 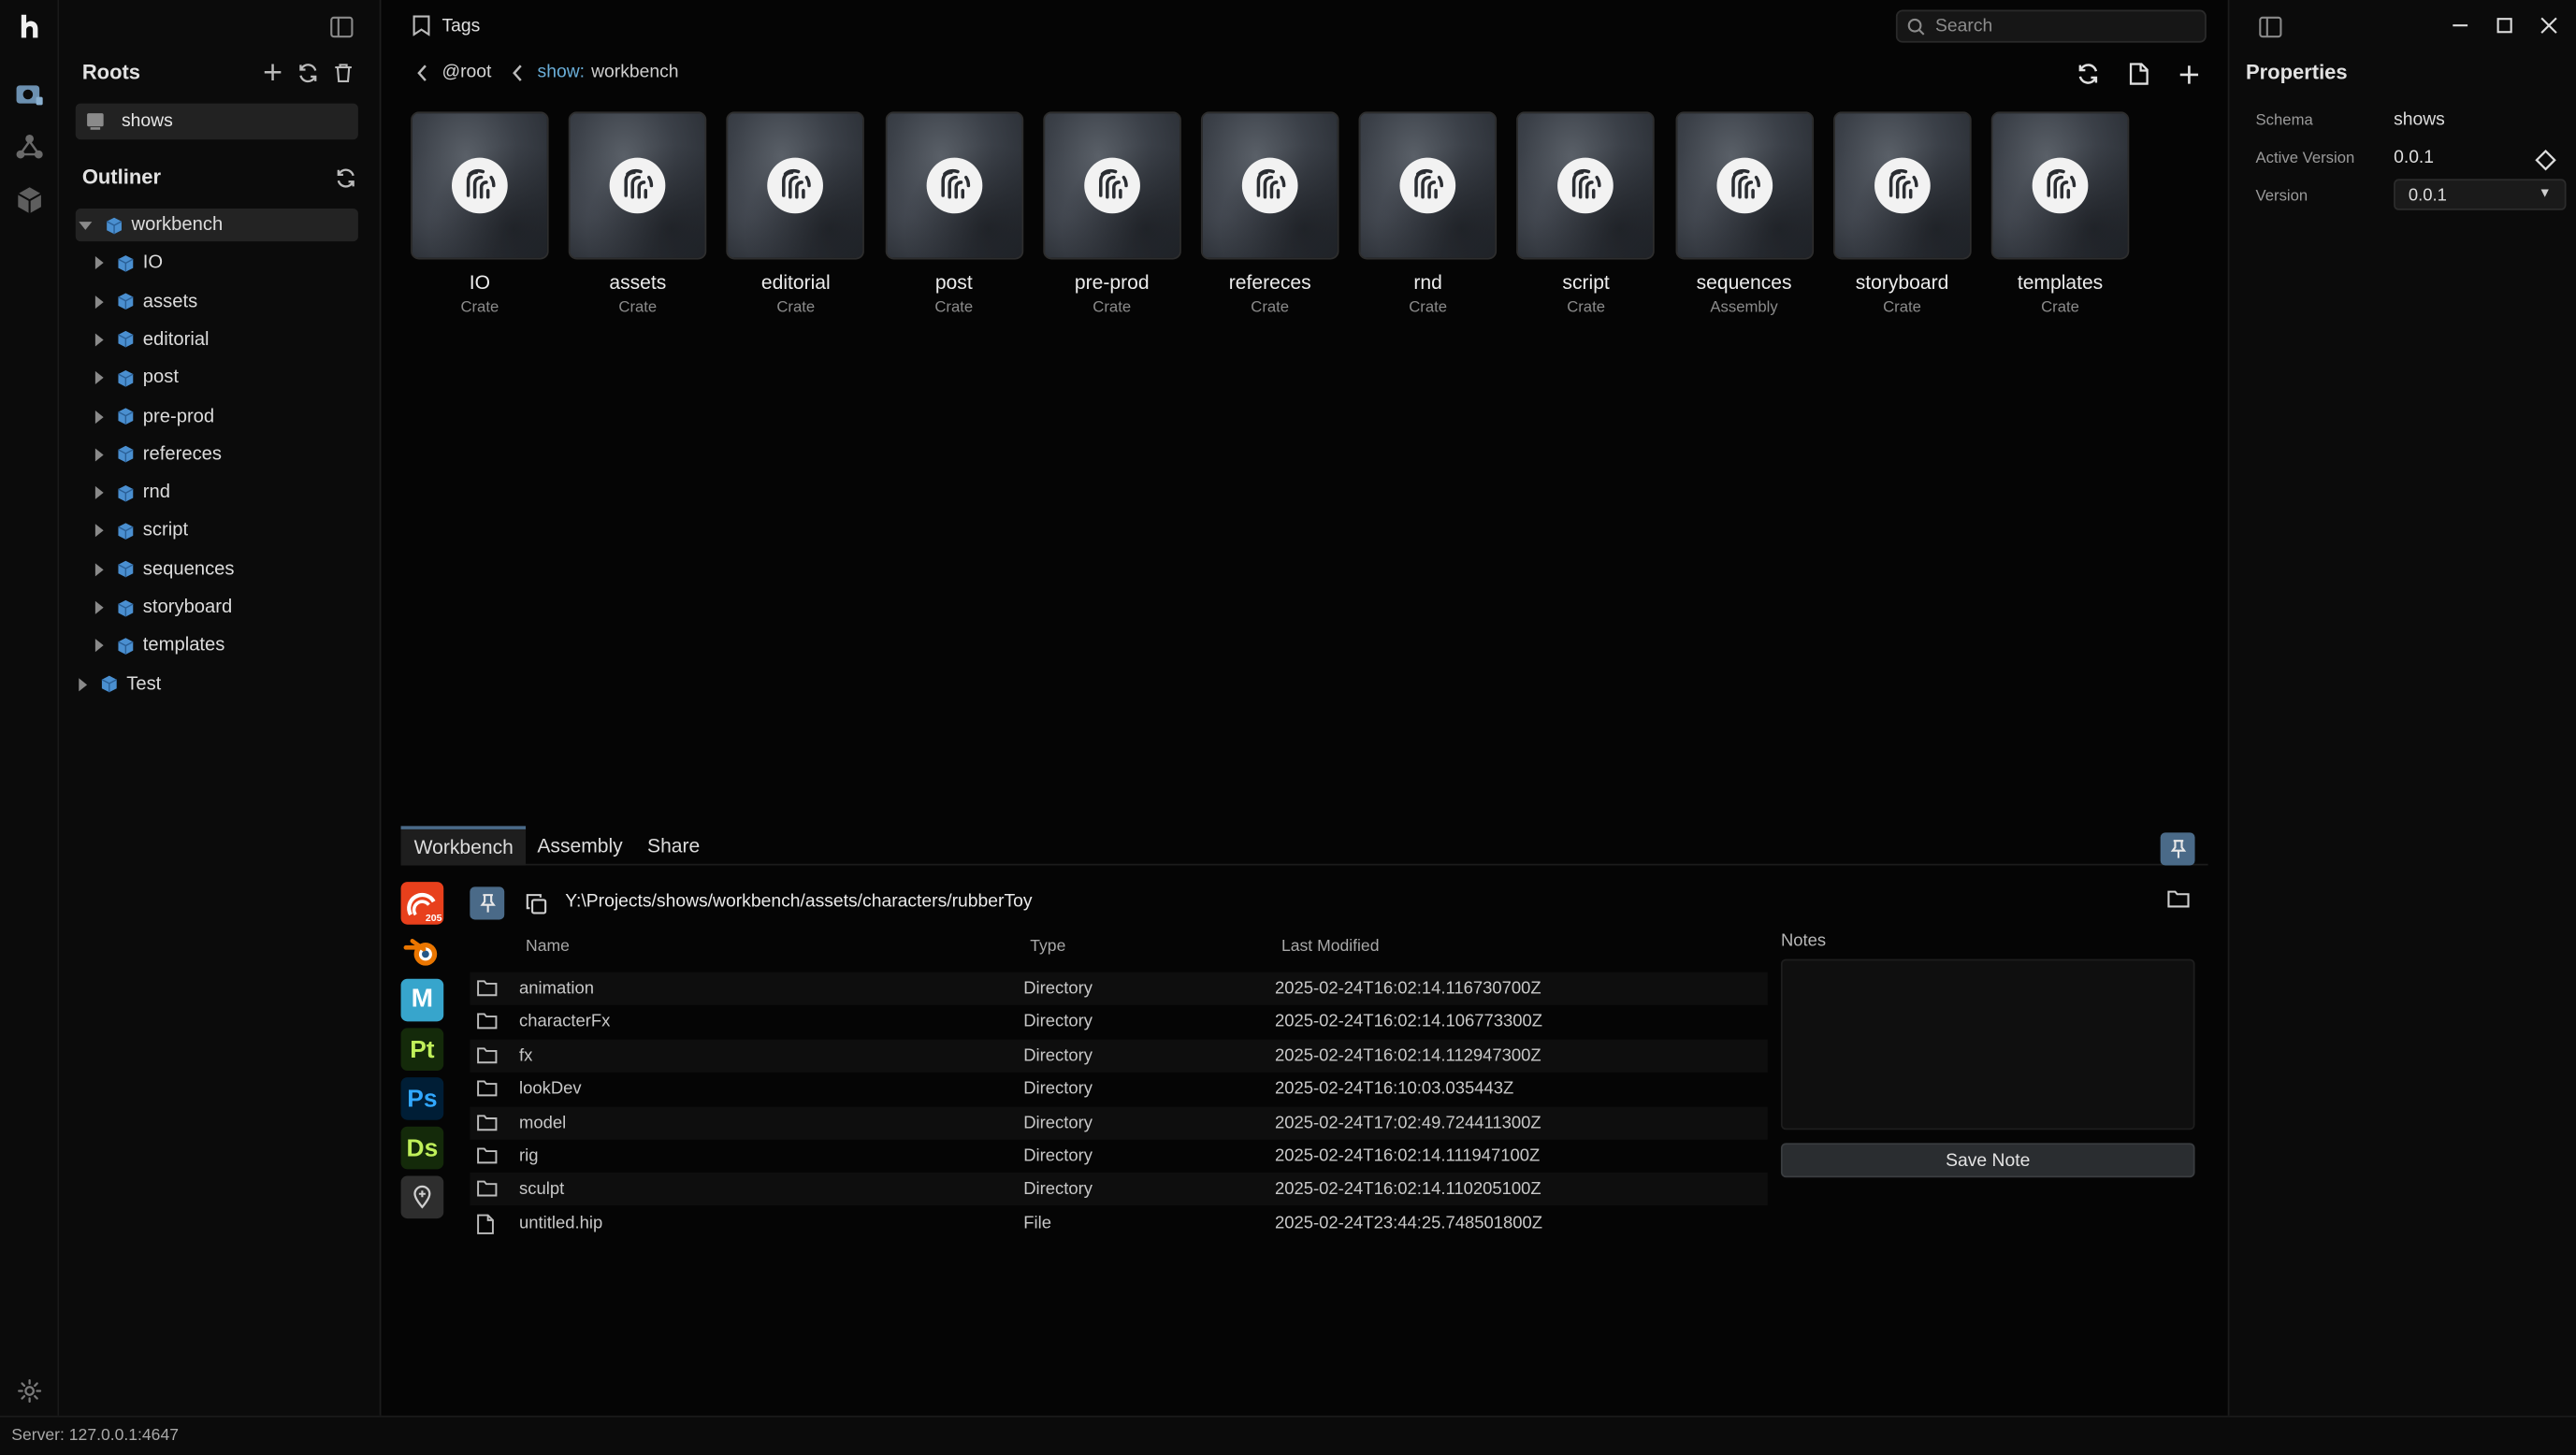 What do you see at coordinates (548, 947) in the screenshot?
I see `column-name: Name` at bounding box center [548, 947].